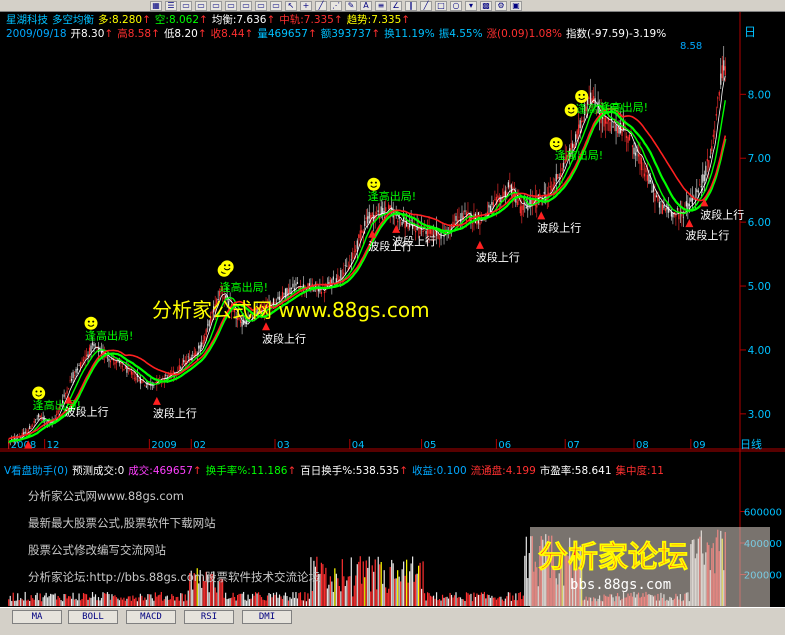  What do you see at coordinates (411, 5) in the screenshot?
I see `parallel-icon: ∥` at bounding box center [411, 5].